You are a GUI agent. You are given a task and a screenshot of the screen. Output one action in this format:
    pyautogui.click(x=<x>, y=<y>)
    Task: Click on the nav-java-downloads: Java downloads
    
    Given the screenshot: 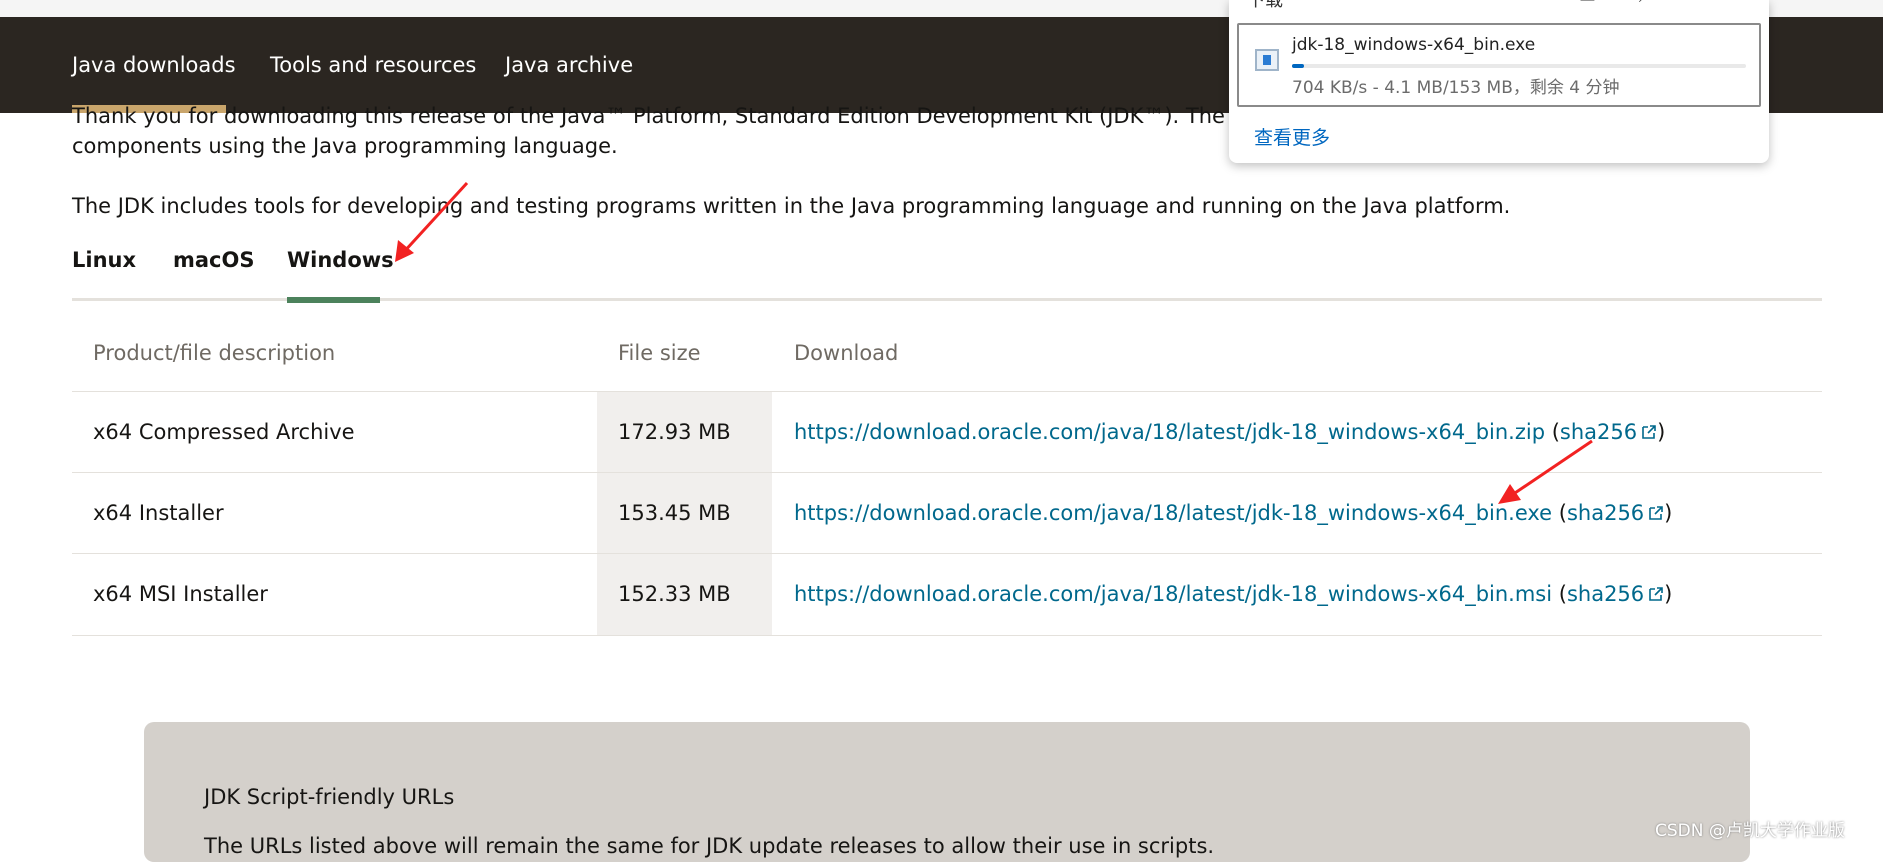 What is the action you would take?
    pyautogui.click(x=154, y=65)
    